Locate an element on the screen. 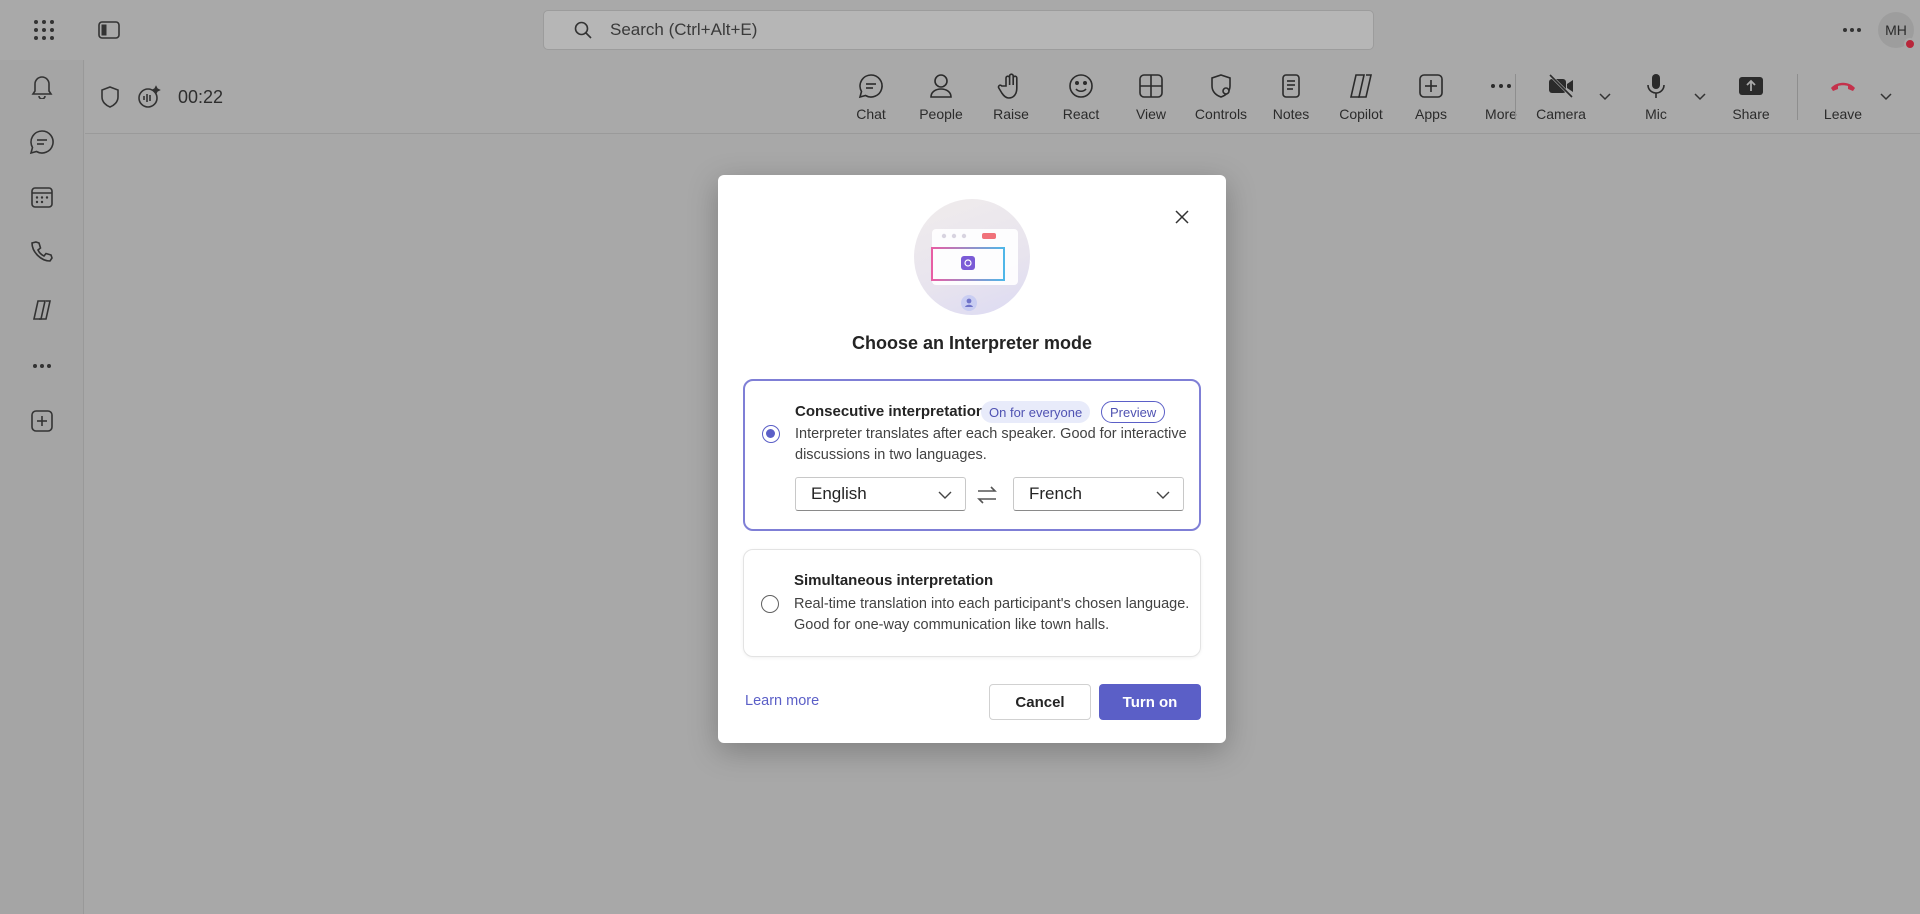  notes-label: Notes is located at coordinates (1291, 114).